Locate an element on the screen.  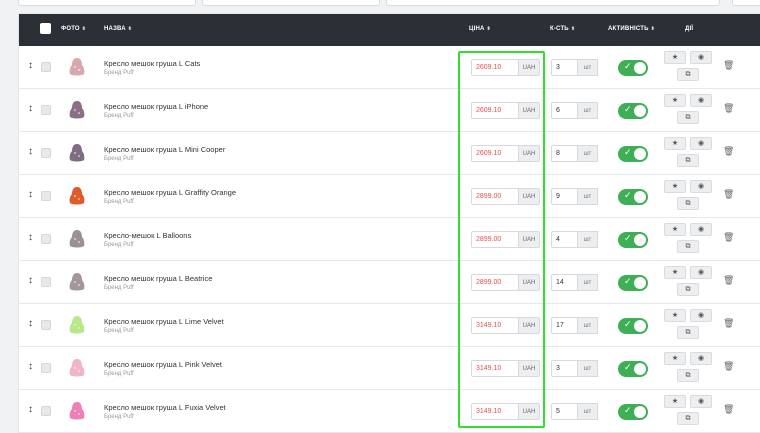
quantity-input: 6 is located at coordinates (564, 110).